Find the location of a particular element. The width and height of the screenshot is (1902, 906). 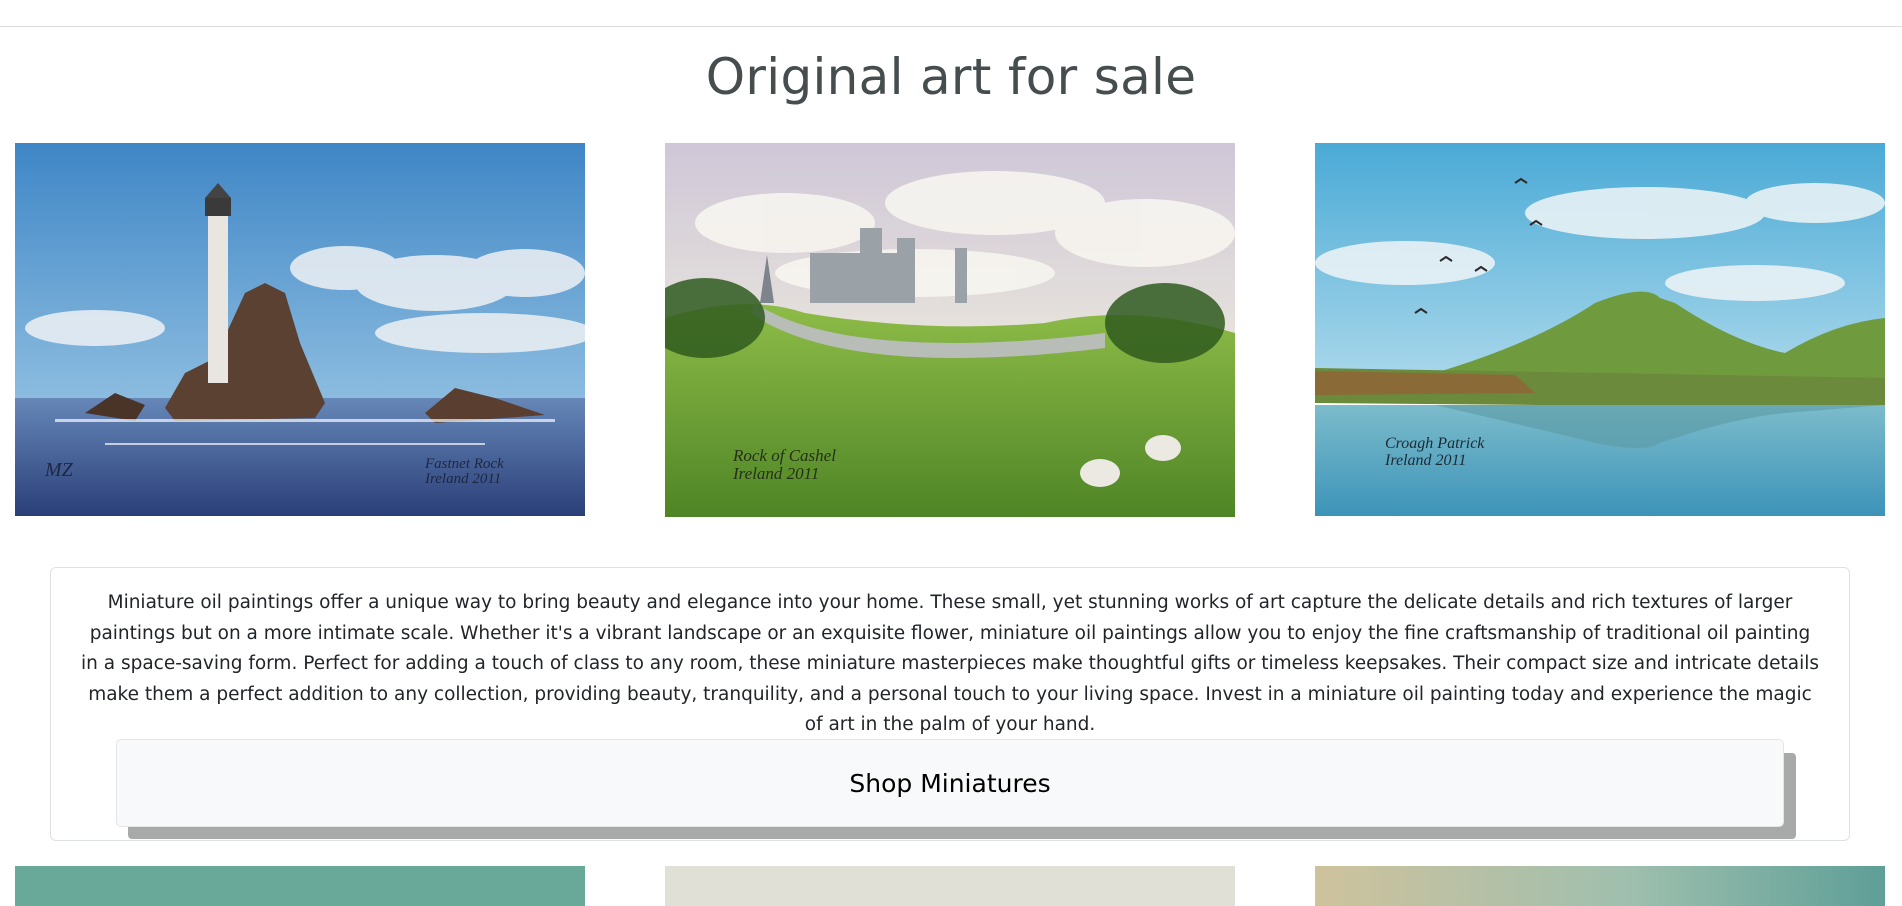

painting-1-inscription-line1: Fastnet Rock is located at coordinates (464, 464).